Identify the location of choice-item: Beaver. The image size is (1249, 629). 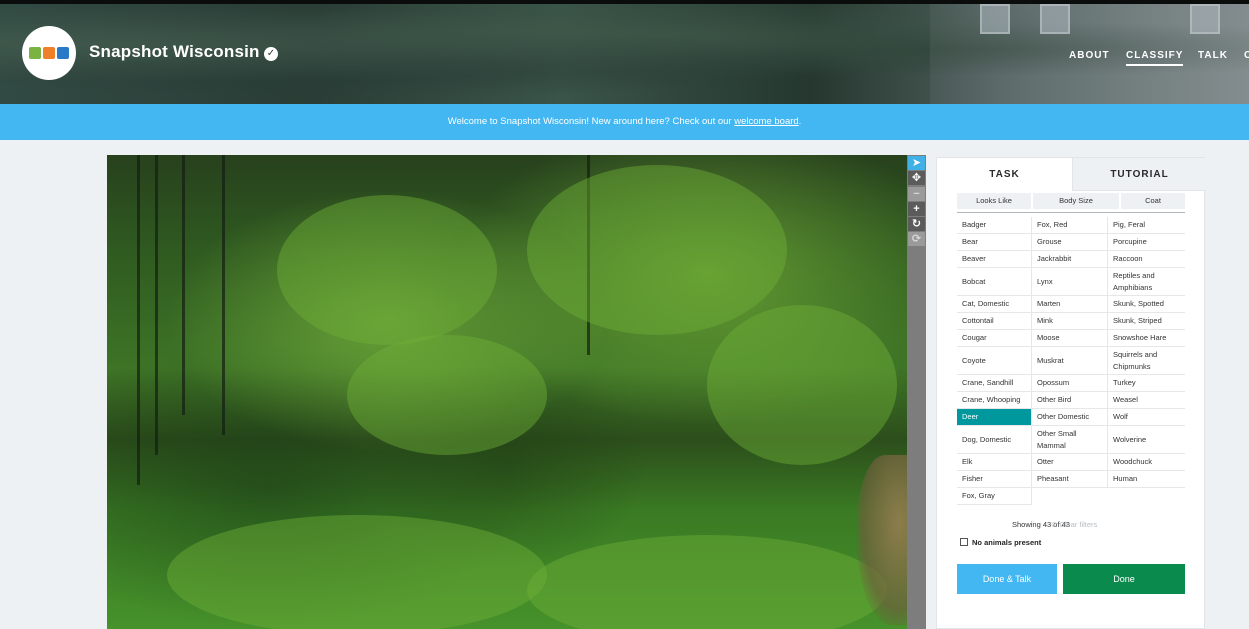
(994, 259).